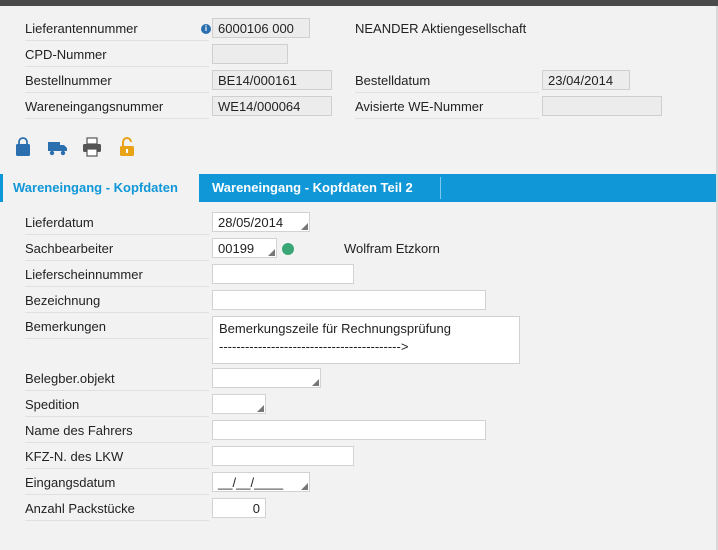 The image size is (718, 550). Describe the element at coordinates (250, 54) in the screenshot. I see `cpd-number-field` at that location.